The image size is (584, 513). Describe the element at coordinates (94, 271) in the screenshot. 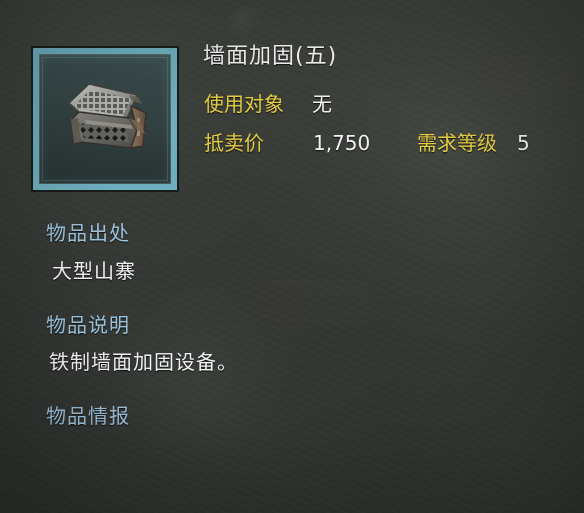

I see `item-source-value: 大型山寨` at that location.